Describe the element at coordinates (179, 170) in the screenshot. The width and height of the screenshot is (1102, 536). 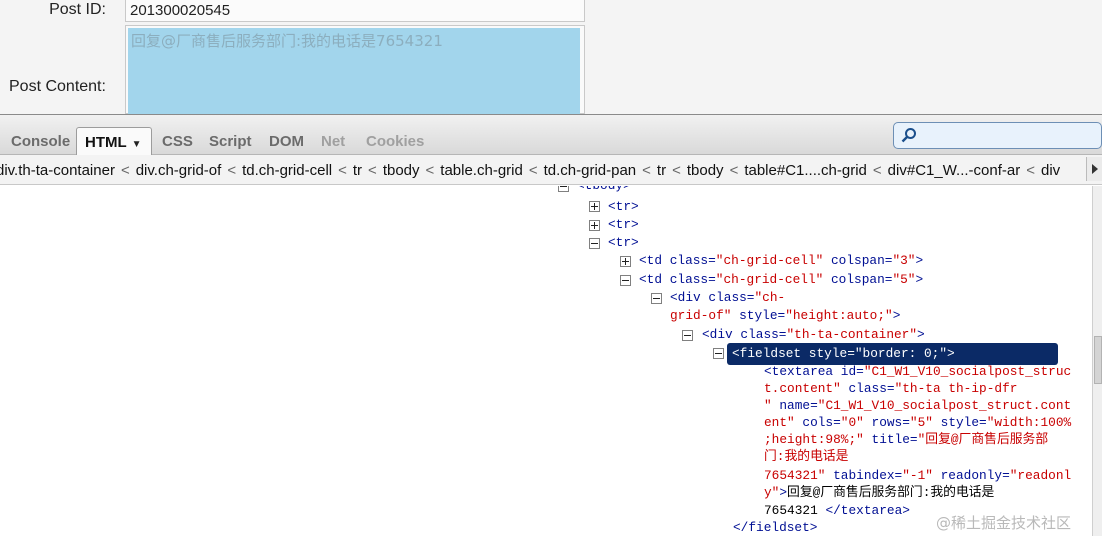
I see `breadcrumb-item: div.ch-grid-of` at that location.